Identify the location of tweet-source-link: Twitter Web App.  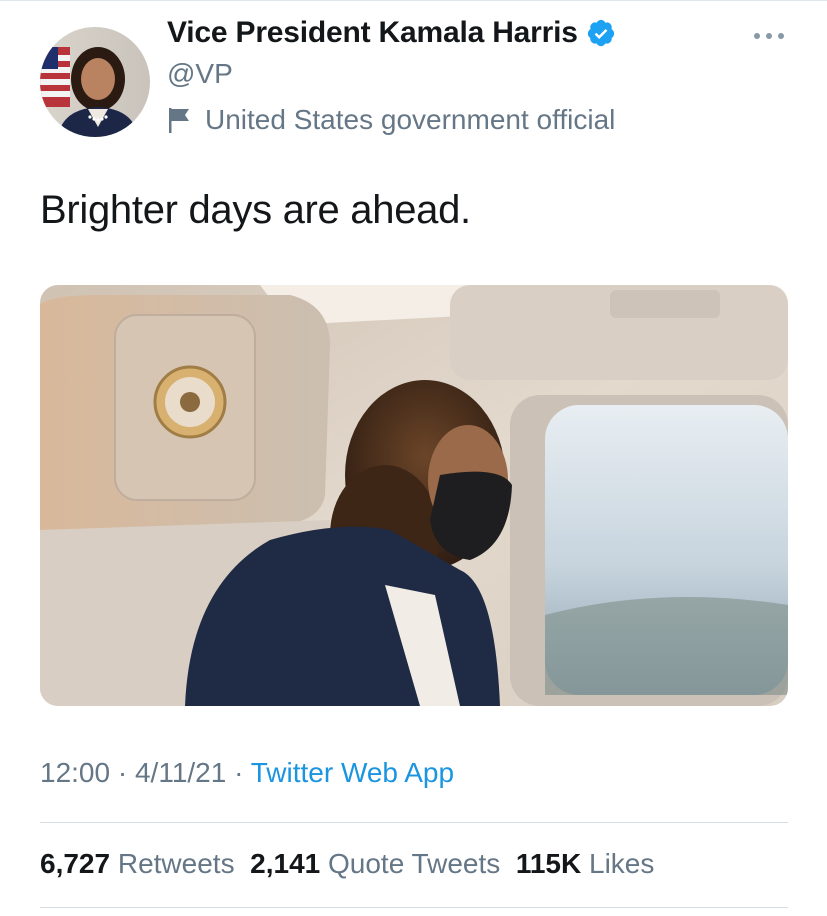
(352, 772).